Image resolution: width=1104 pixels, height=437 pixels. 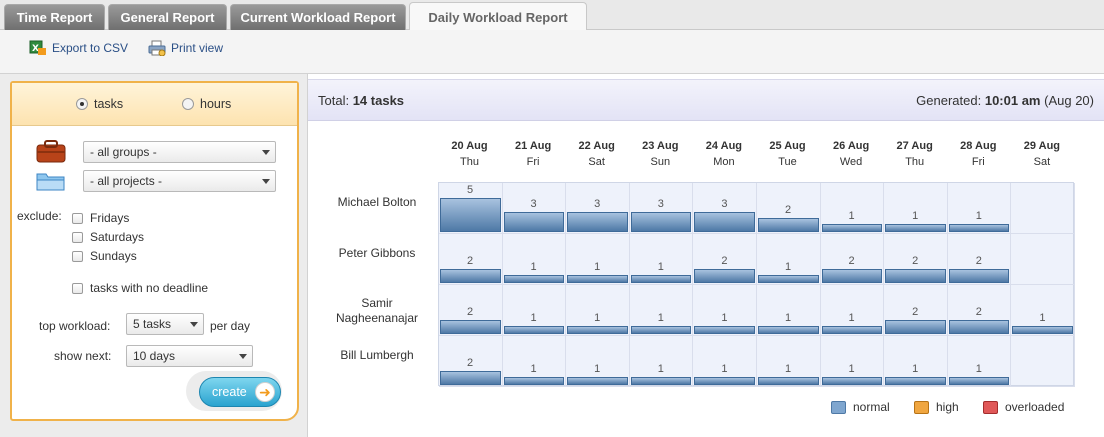 What do you see at coordinates (152, 324) in the screenshot?
I see `top-workload-value: 5 tasks` at bounding box center [152, 324].